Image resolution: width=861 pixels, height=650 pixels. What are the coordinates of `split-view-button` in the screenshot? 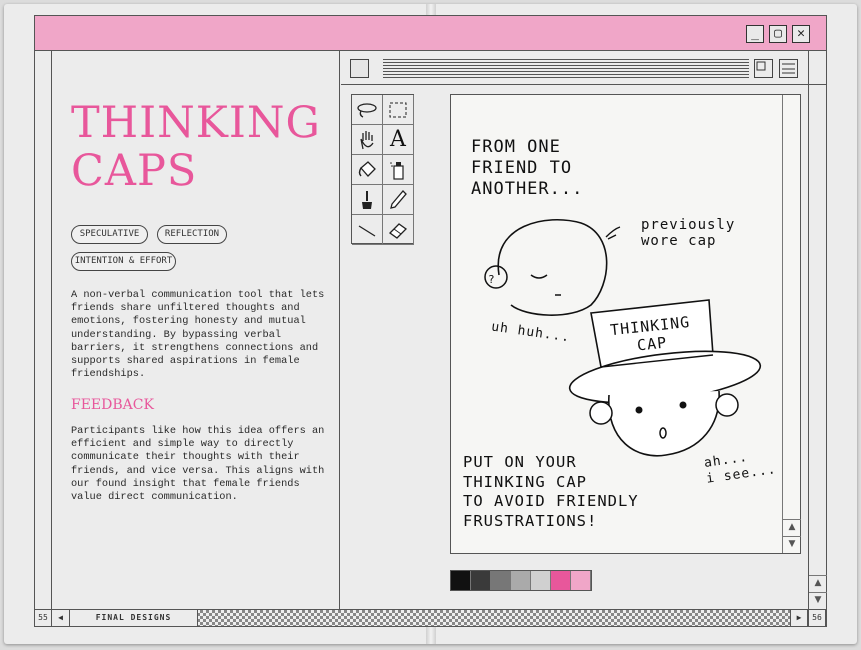 It's located at (788, 68).